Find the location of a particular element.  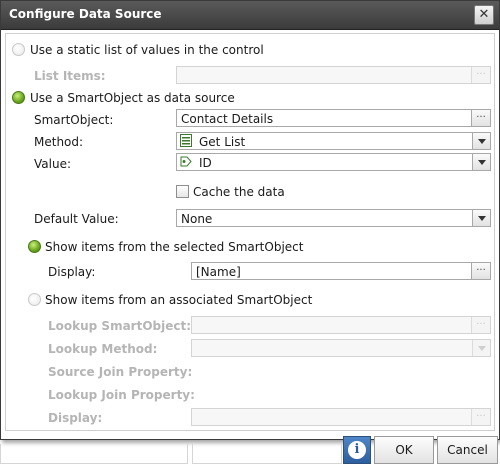

cancel-button: Cancel is located at coordinates (467, 450).